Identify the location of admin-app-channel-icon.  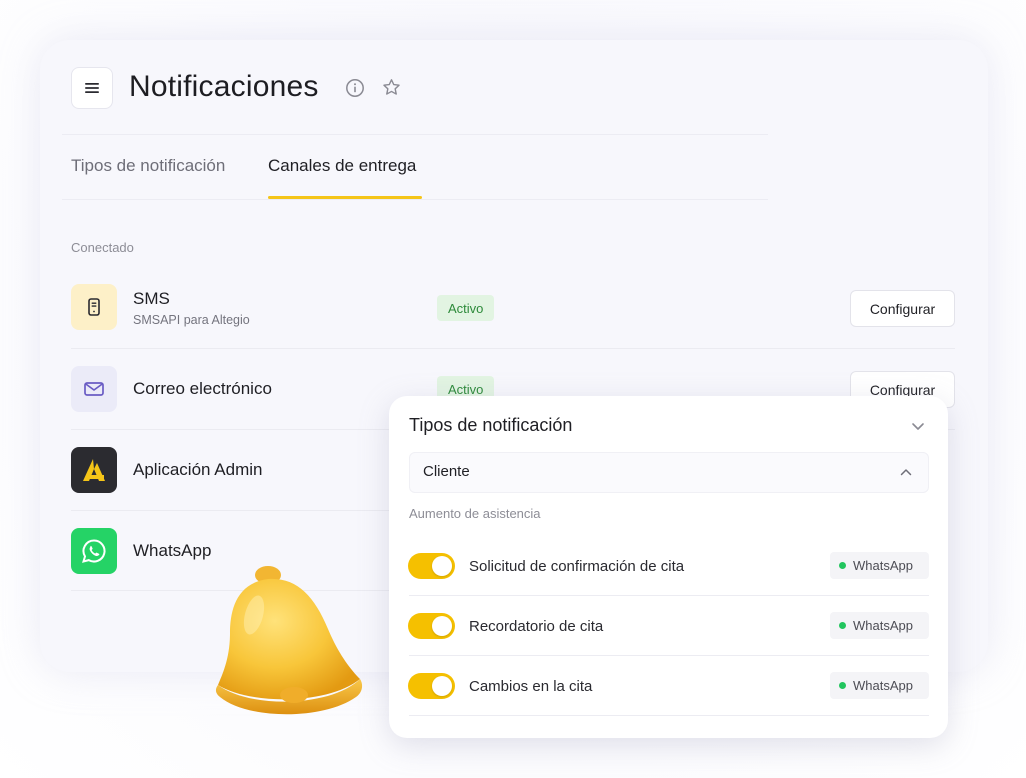
(94, 470).